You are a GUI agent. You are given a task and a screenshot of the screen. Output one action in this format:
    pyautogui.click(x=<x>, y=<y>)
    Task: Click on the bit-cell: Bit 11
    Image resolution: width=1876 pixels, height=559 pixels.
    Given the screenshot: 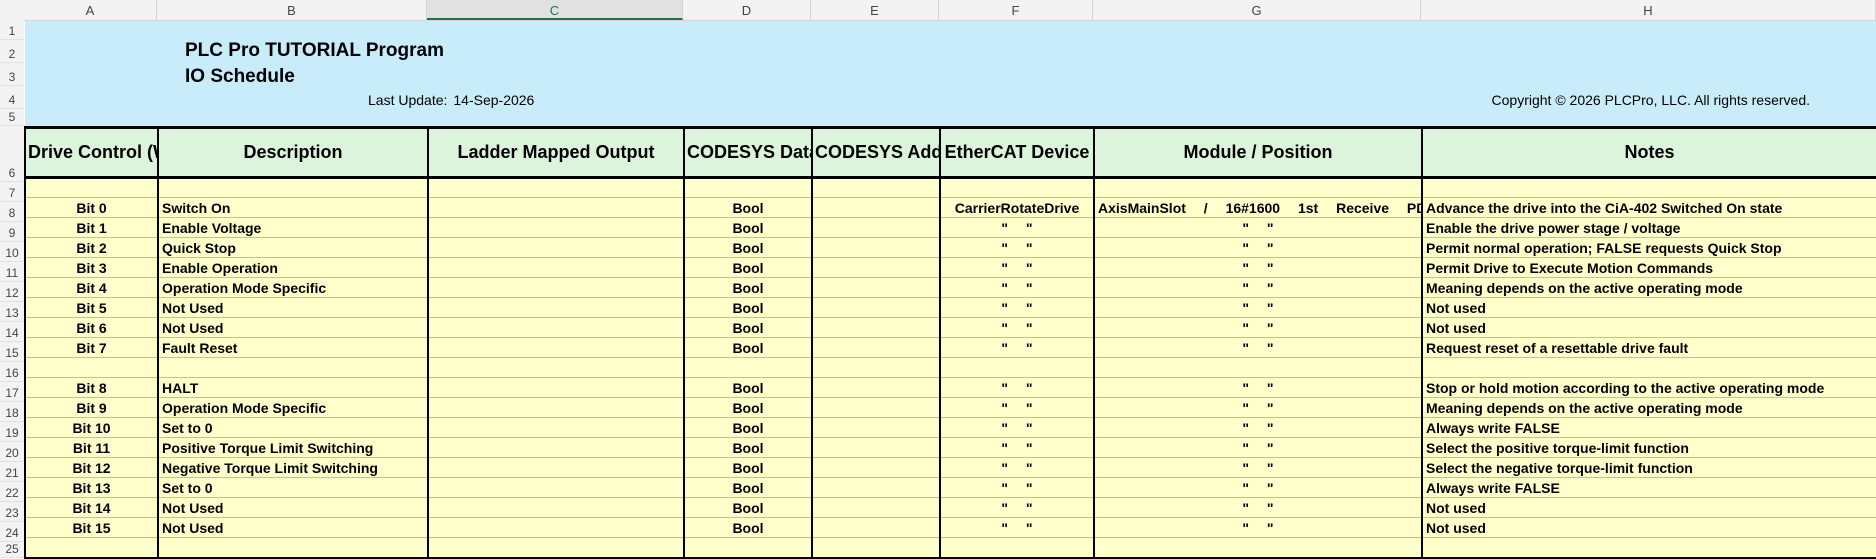 What is the action you would take?
    pyautogui.click(x=91, y=447)
    